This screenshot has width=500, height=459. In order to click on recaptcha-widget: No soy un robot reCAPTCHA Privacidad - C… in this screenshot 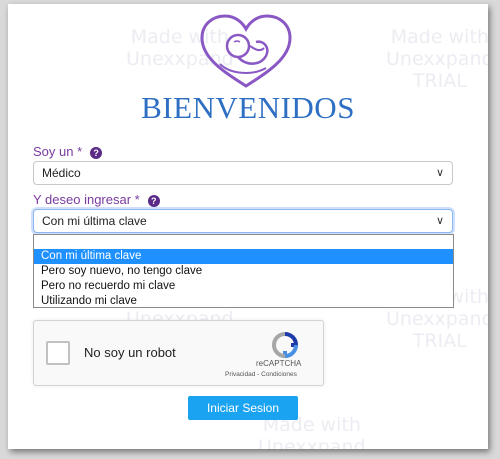, I will do `click(178, 353)`.